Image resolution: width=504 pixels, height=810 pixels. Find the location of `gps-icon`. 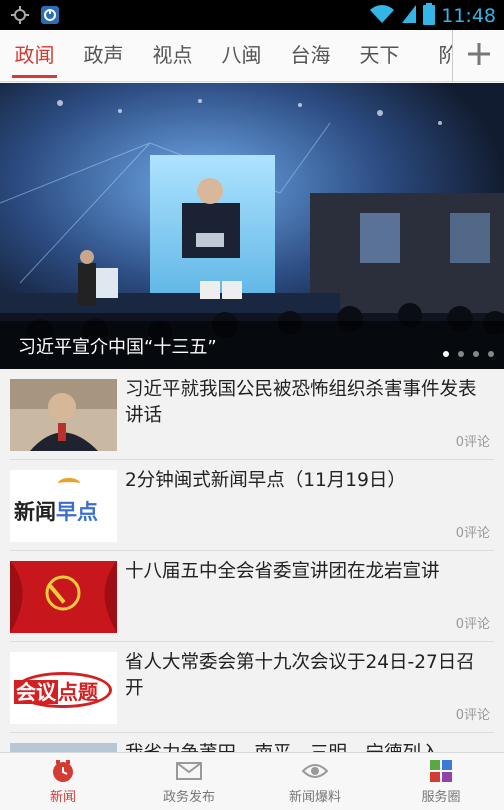

gps-icon is located at coordinates (20, 17).